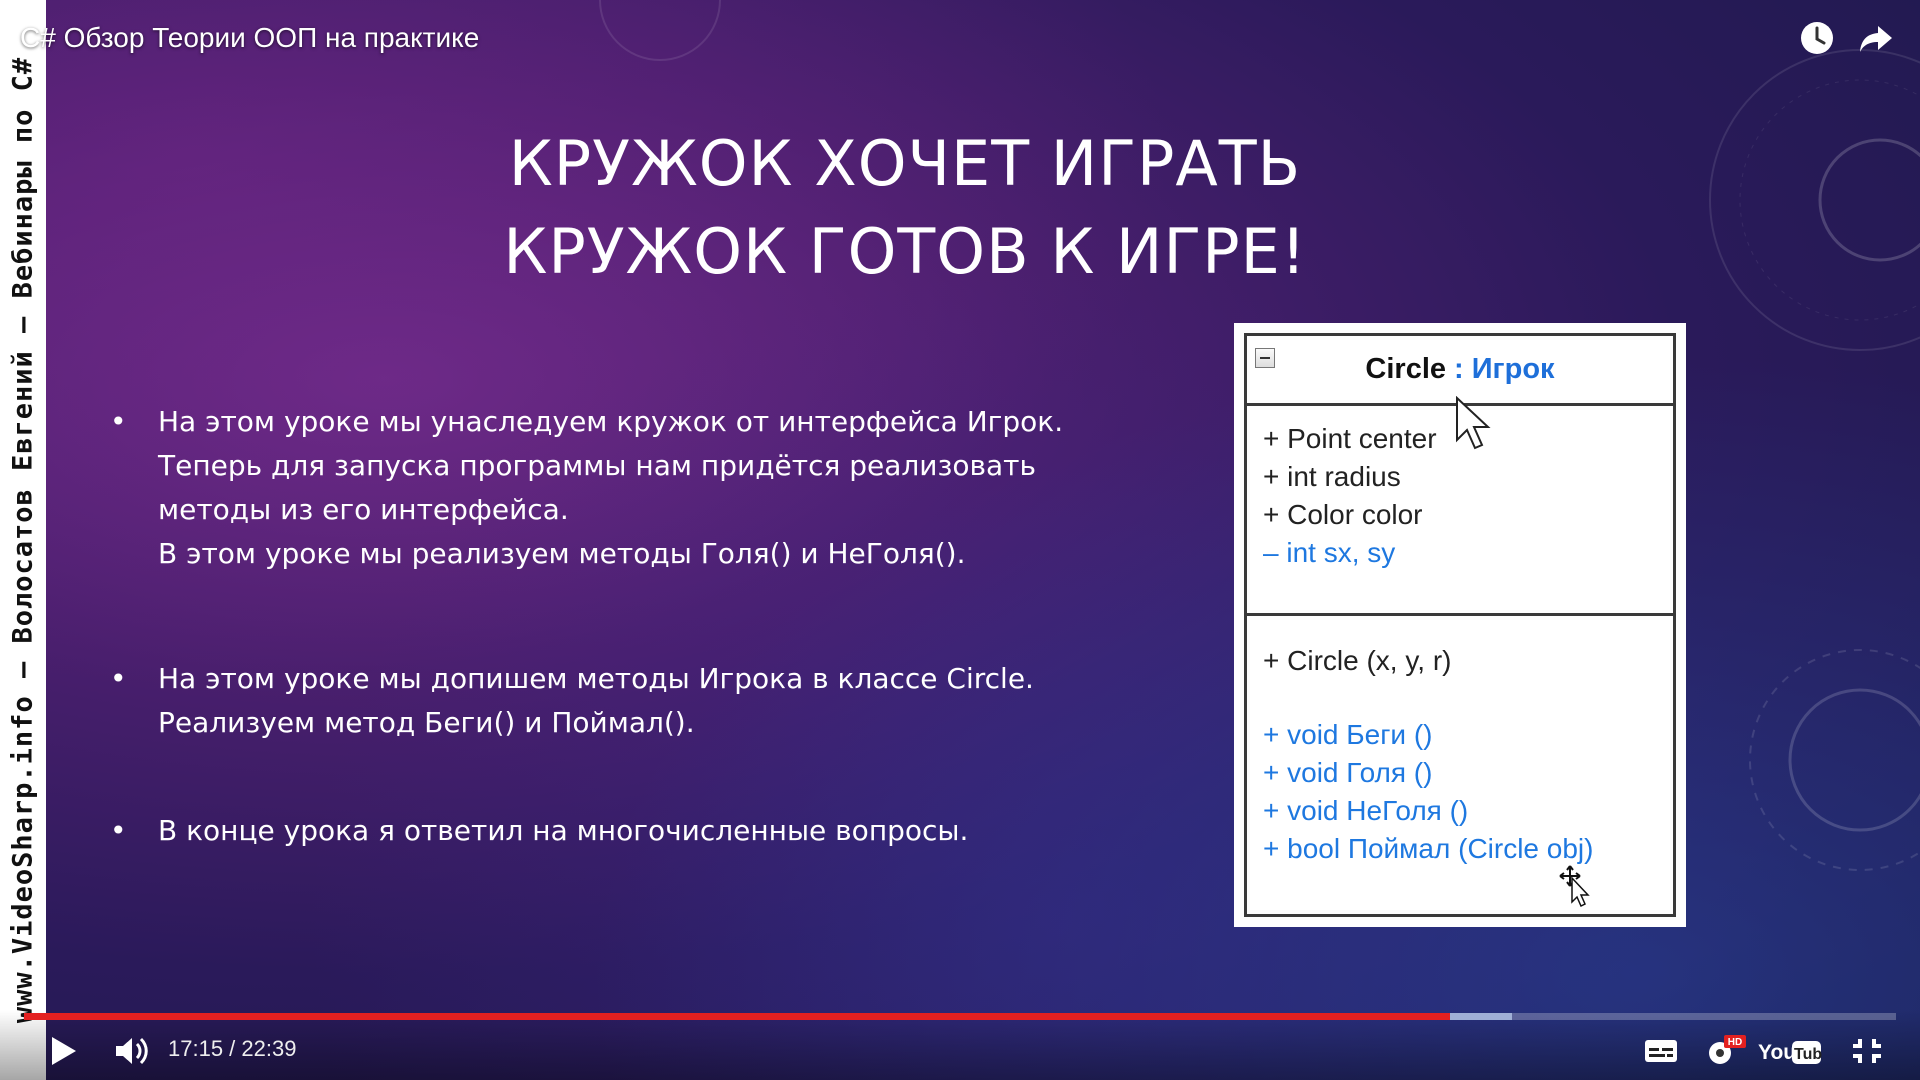 This screenshot has width=1920, height=1080. I want to click on clock-icon, so click(1817, 38).